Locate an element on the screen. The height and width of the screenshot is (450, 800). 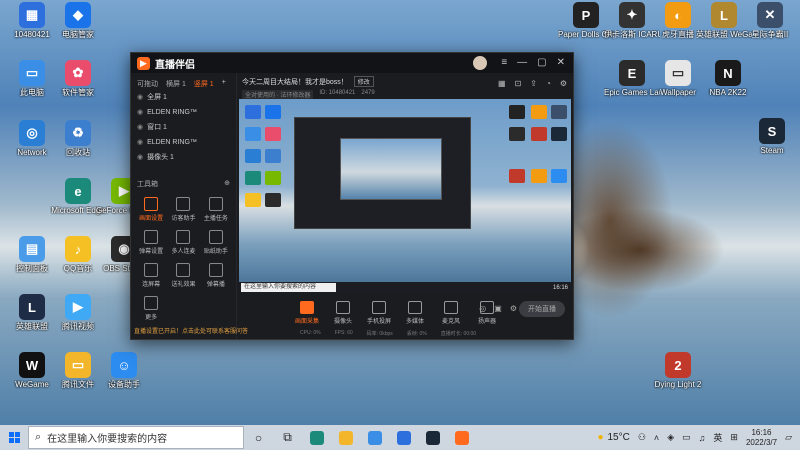
taskbar-live-companion is located at coordinates (461, 437).